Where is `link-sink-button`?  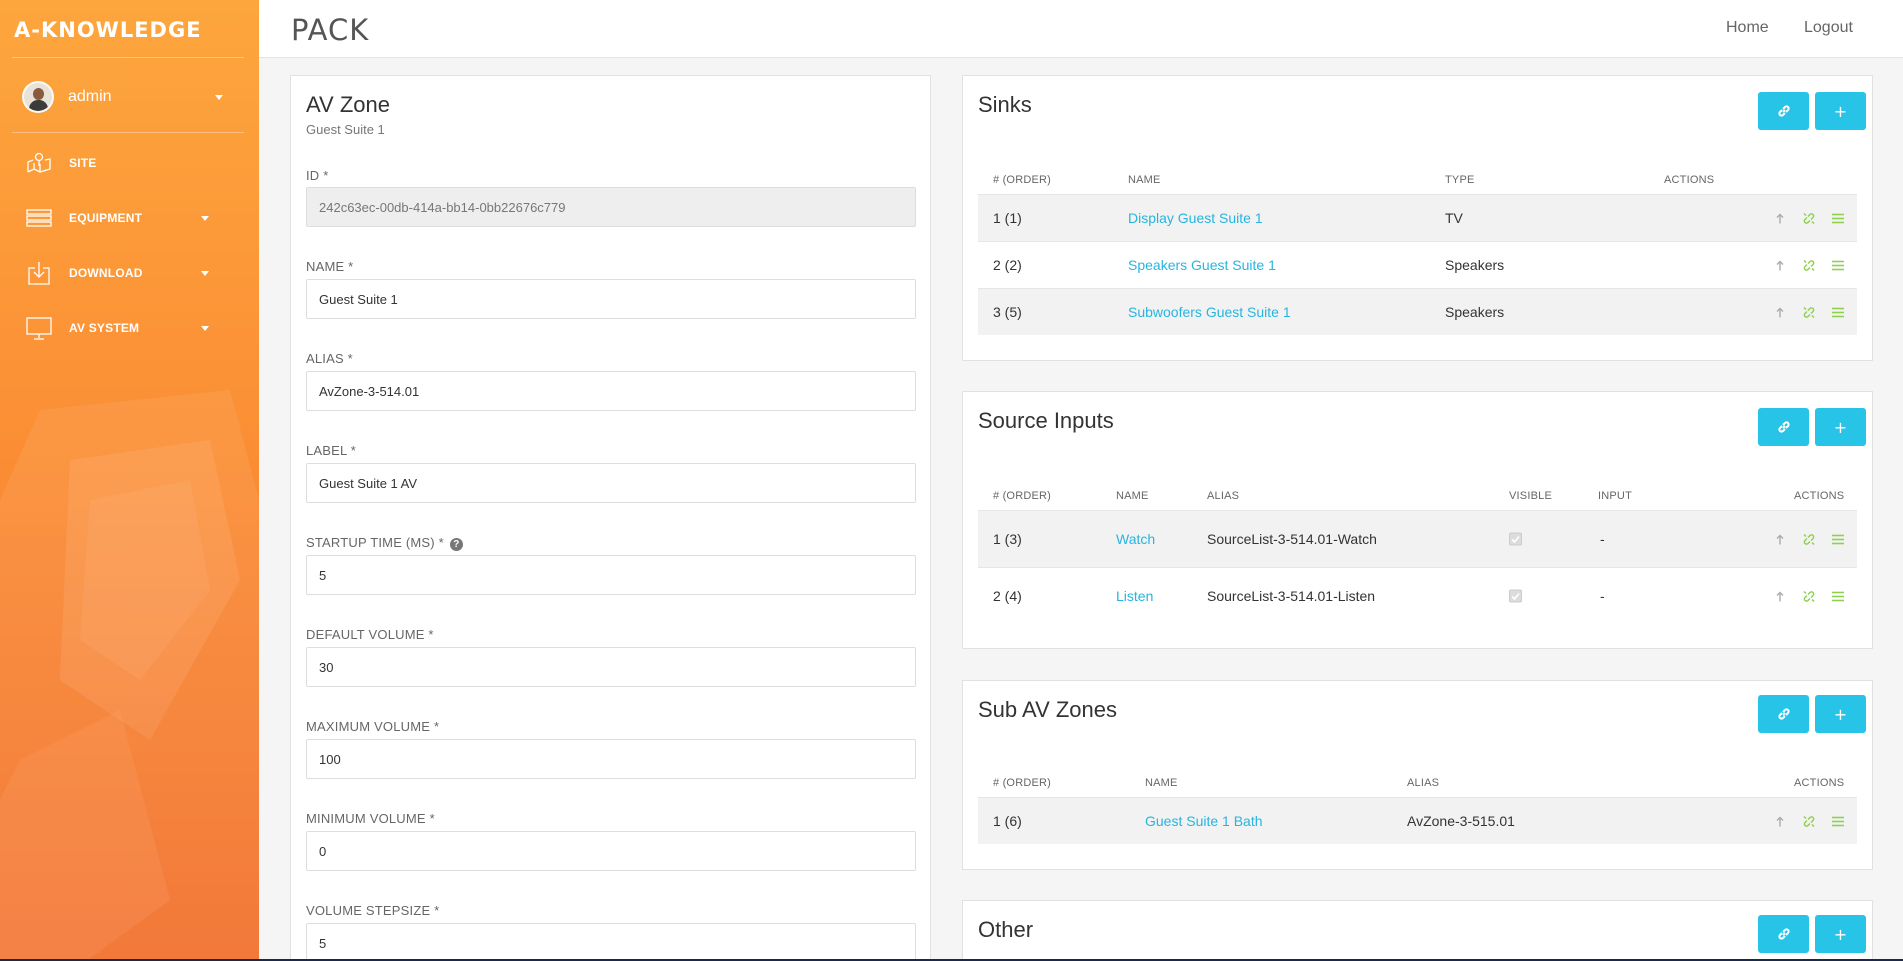
link-sink-button is located at coordinates (1783, 111).